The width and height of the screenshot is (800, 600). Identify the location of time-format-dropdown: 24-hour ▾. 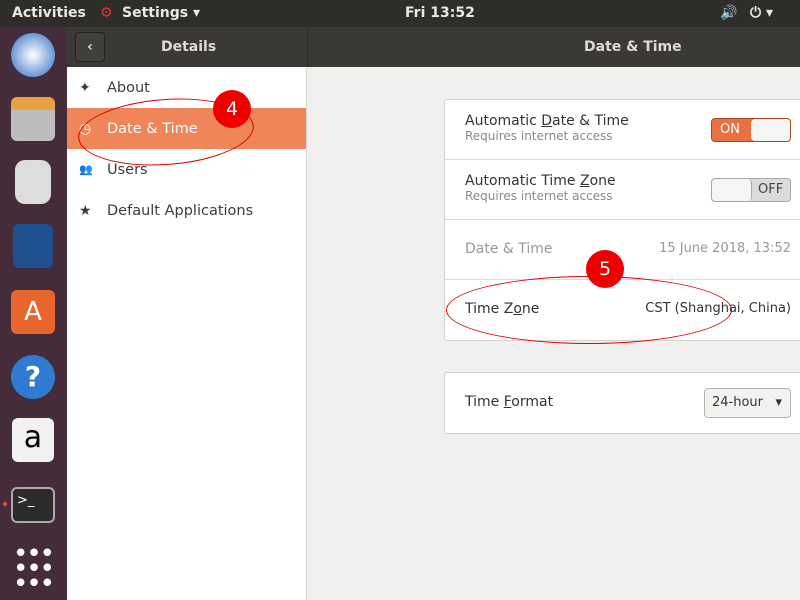
(747, 403).